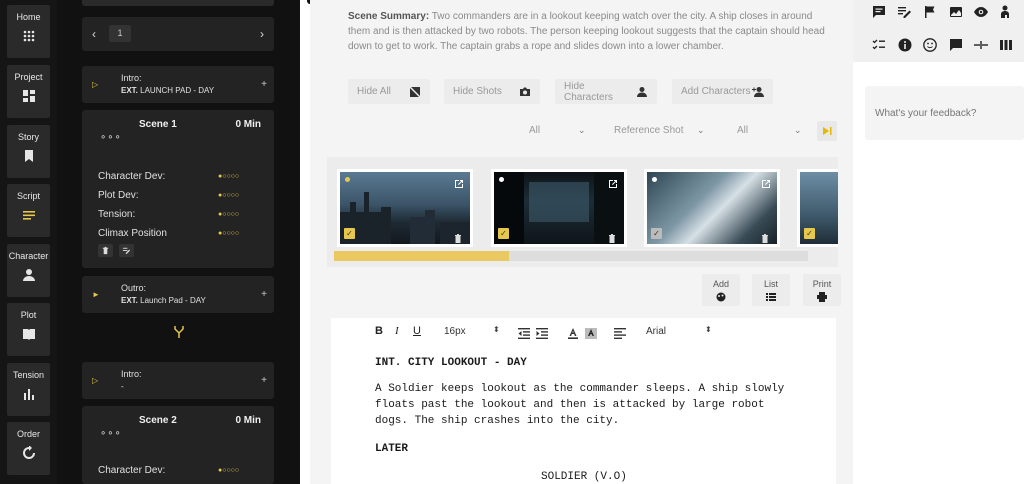  I want to click on filter-select-2: Reference Shot ⌄, so click(661, 130).